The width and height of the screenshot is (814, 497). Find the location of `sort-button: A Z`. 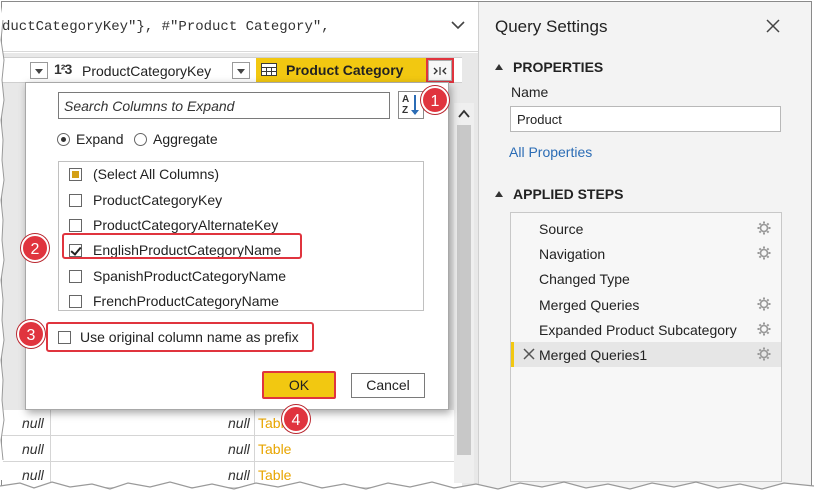

sort-button: A Z is located at coordinates (411, 105).